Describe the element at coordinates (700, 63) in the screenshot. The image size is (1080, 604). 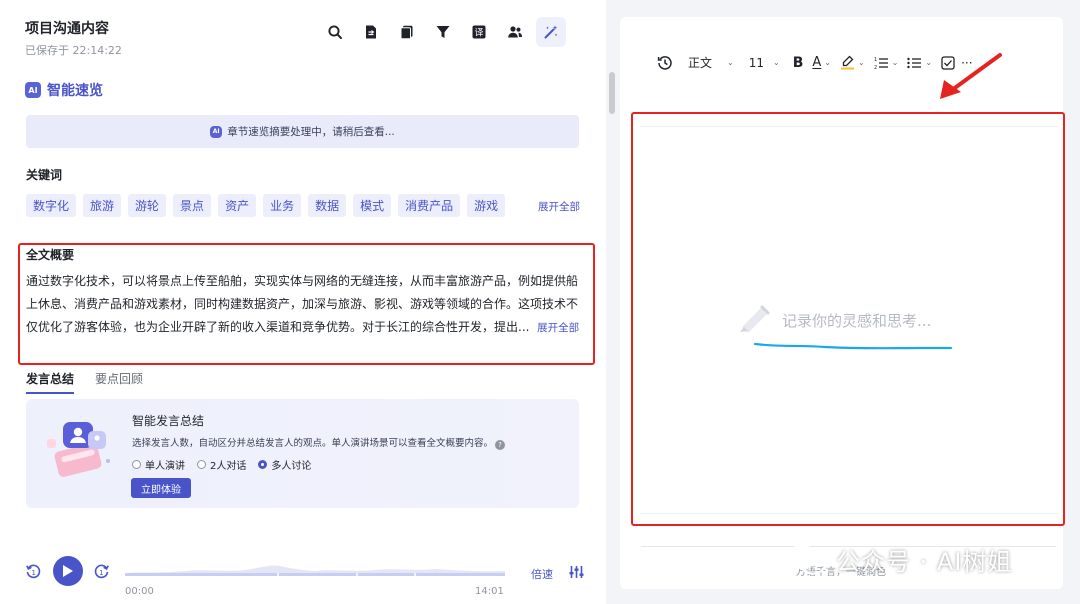
I see `text-style-value: 正文` at that location.